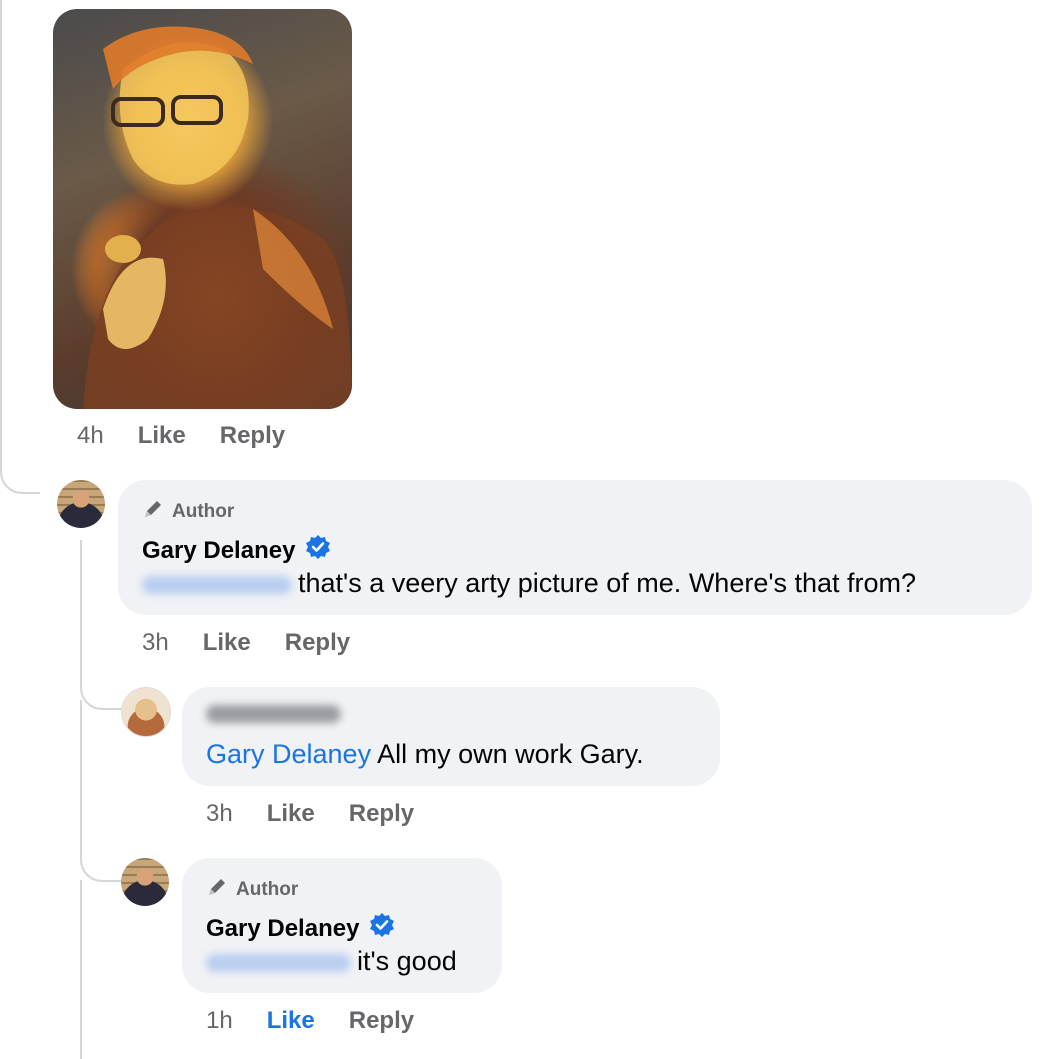  I want to click on comment-photo, so click(202, 209).